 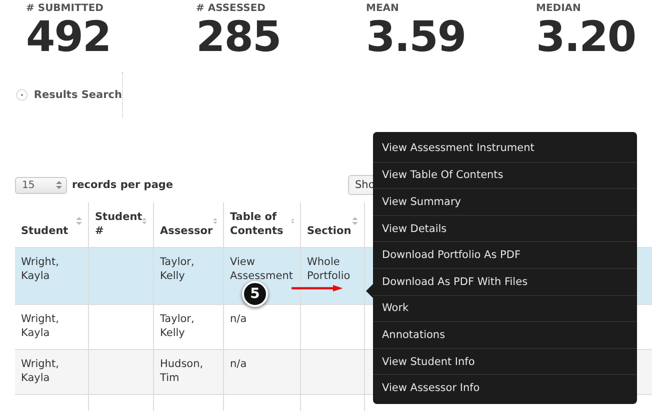 What do you see at coordinates (505, 228) in the screenshot?
I see `menu-item: View Details` at bounding box center [505, 228].